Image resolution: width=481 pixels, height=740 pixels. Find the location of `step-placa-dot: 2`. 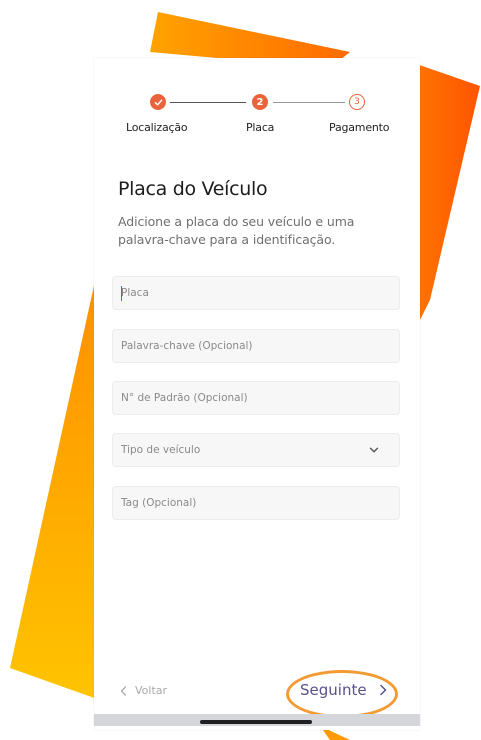

step-placa-dot: 2 is located at coordinates (260, 102).